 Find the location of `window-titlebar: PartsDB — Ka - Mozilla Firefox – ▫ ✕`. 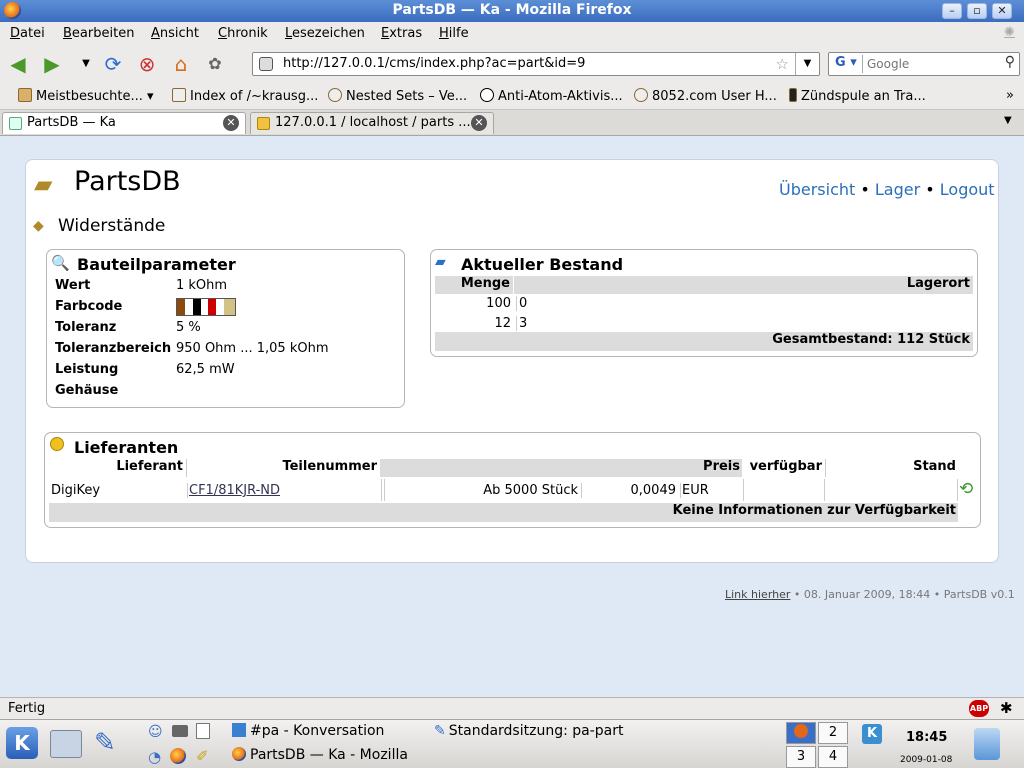

window-titlebar: PartsDB — Ka - Mozilla Firefox – ▫ ✕ is located at coordinates (512, 11).